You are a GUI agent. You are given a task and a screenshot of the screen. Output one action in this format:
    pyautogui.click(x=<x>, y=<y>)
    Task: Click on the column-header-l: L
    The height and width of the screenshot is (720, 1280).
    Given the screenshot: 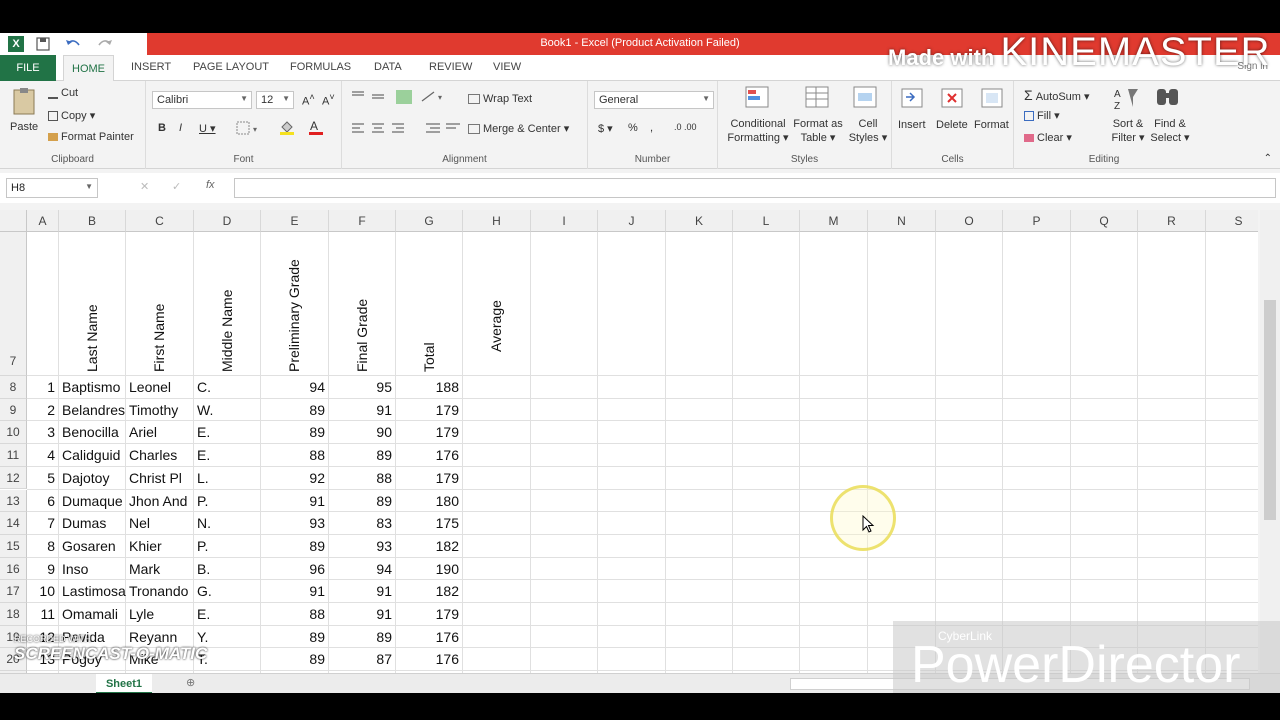 What is the action you would take?
    pyautogui.click(x=766, y=221)
    